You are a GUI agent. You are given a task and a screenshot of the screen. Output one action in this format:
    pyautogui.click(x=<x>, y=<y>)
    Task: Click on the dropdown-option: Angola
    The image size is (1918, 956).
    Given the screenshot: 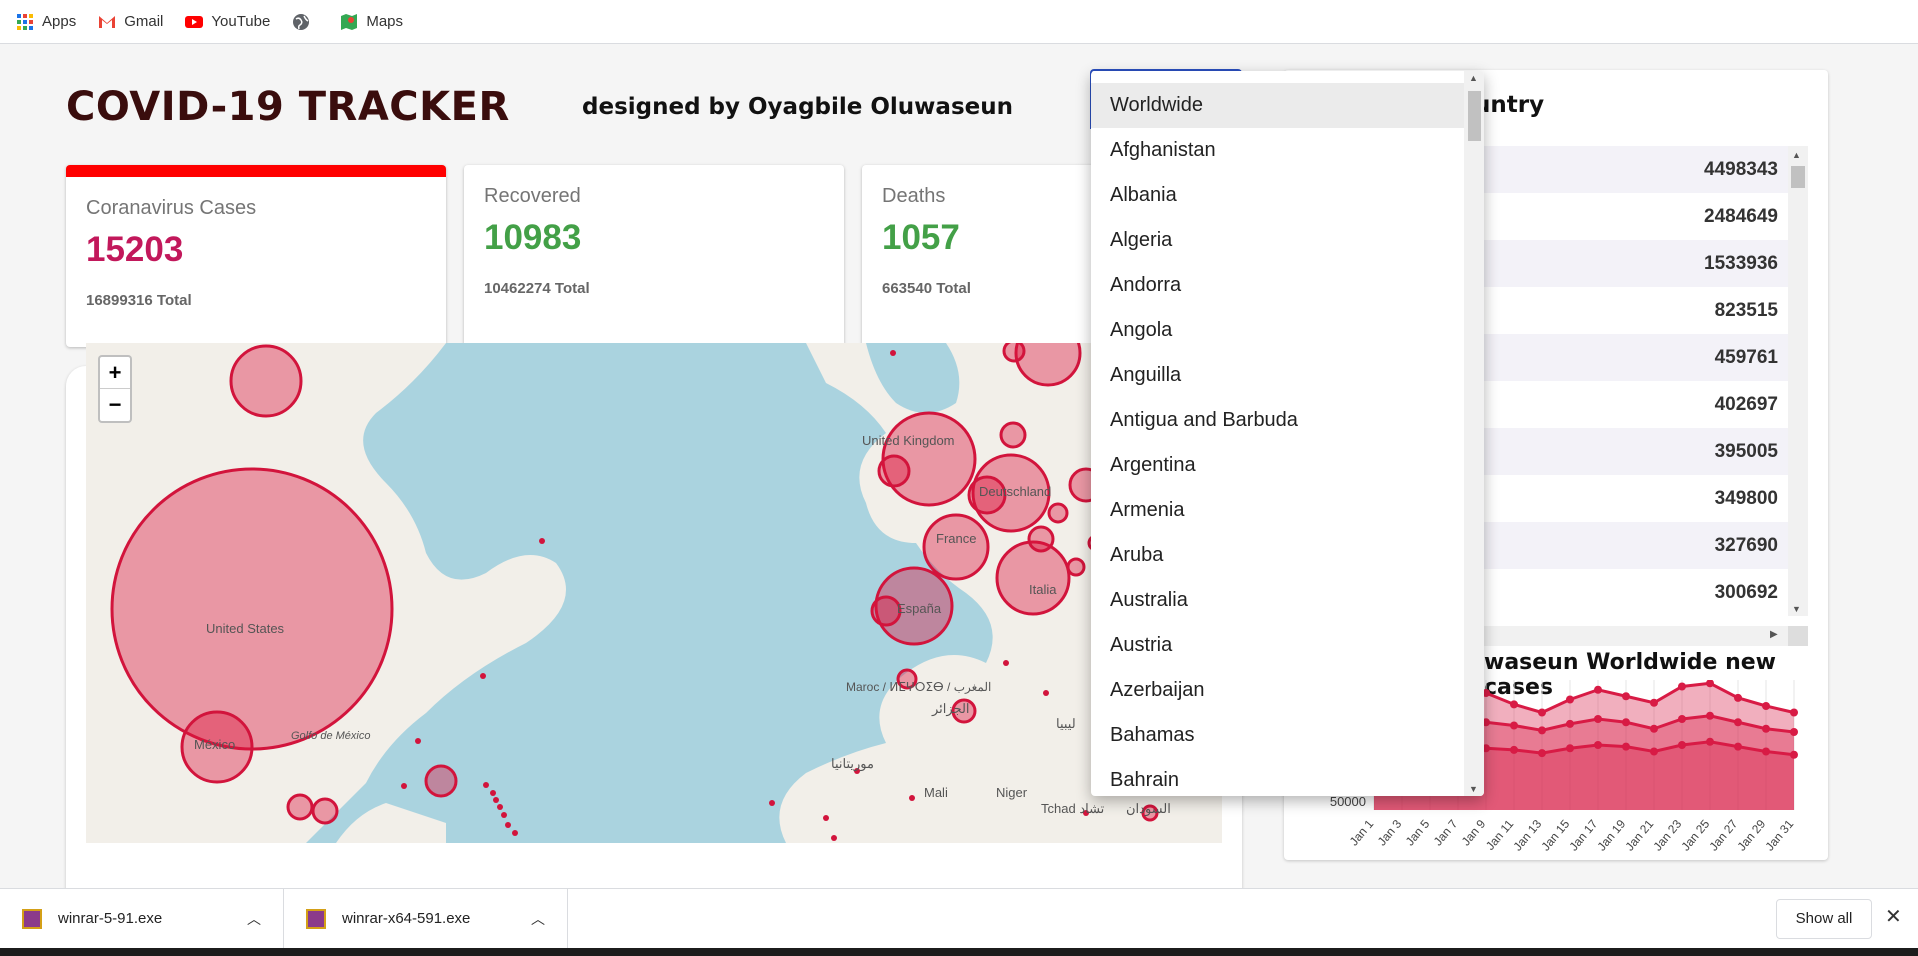 What is the action you would take?
    pyautogui.click(x=1277, y=330)
    